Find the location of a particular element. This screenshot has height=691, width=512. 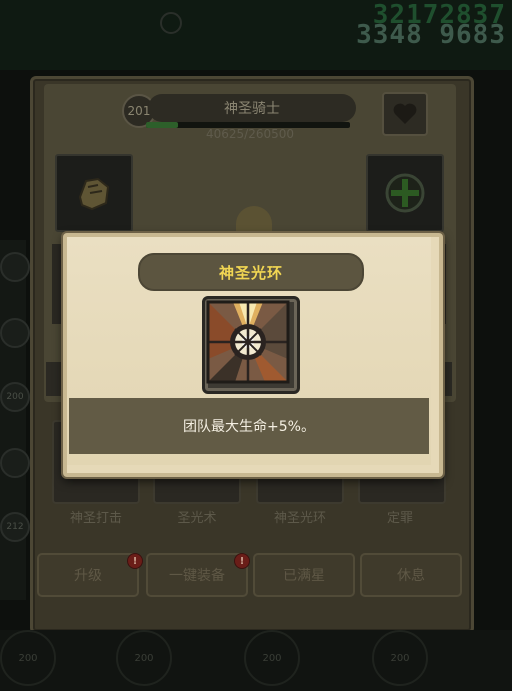

skill-label: 定罪 is located at coordinates (399, 518).